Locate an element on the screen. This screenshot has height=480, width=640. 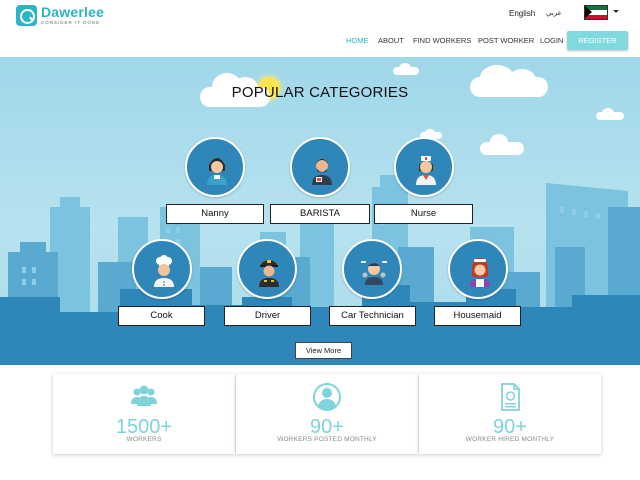
document-certificate-icon is located at coordinates (510, 397).